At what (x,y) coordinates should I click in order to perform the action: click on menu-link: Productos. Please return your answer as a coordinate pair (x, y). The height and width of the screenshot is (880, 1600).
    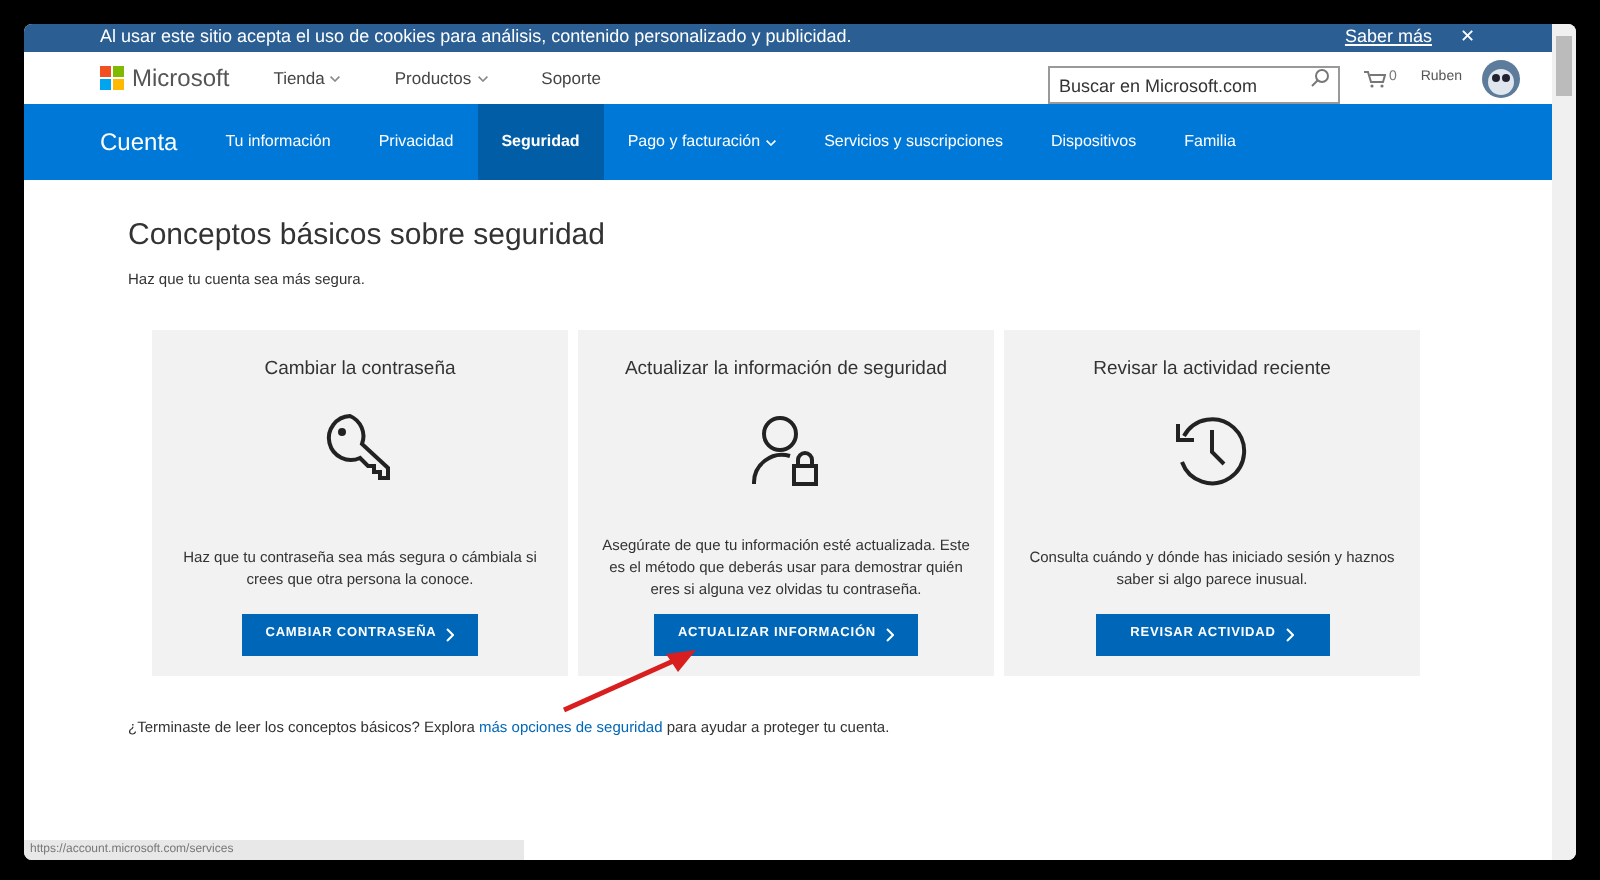
    Looking at the image, I should click on (433, 78).